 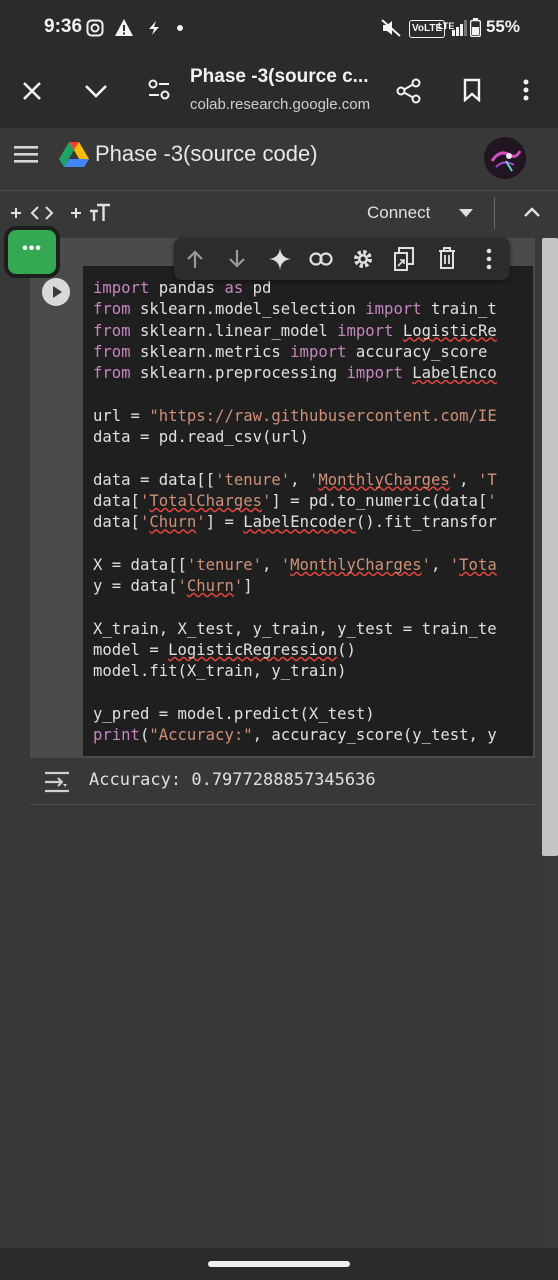 I want to click on bookmark-icon, so click(x=472, y=90).